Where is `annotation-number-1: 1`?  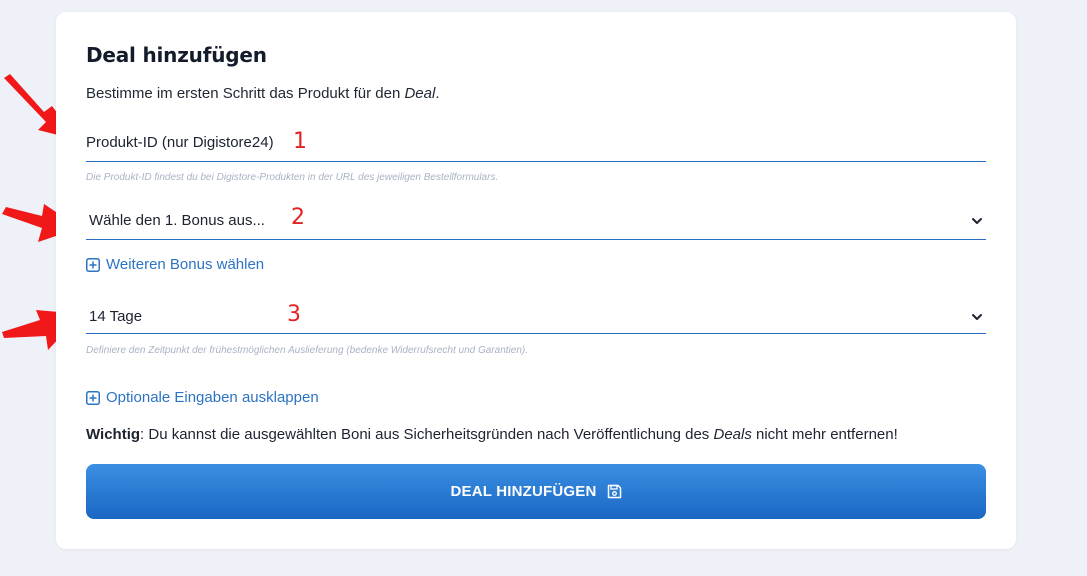 annotation-number-1: 1 is located at coordinates (300, 141).